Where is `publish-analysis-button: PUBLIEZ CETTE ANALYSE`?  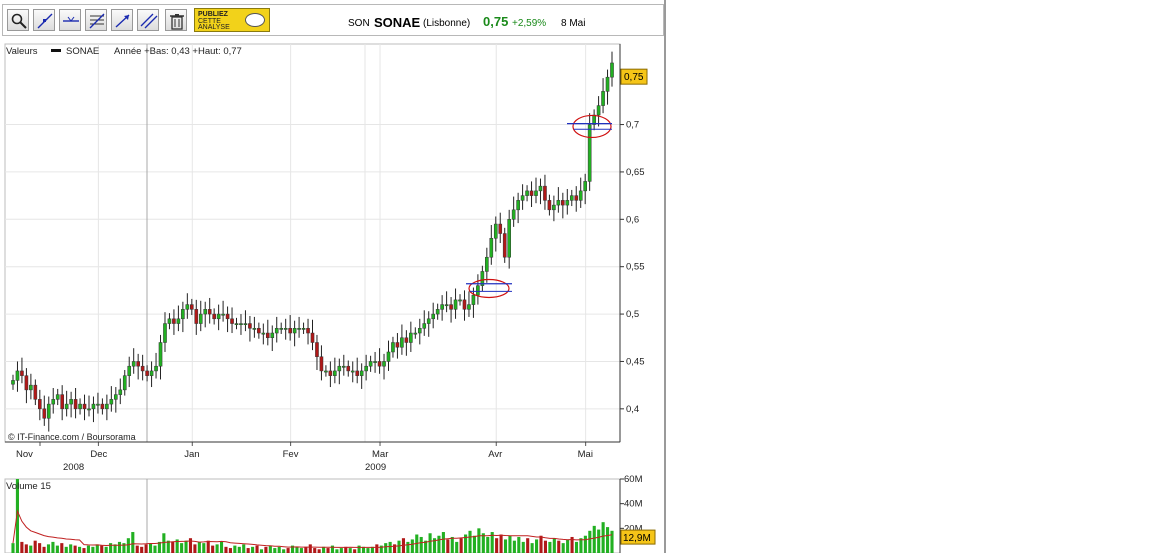
publish-analysis-button: PUBLIEZ CETTE ANALYSE is located at coordinates (232, 20).